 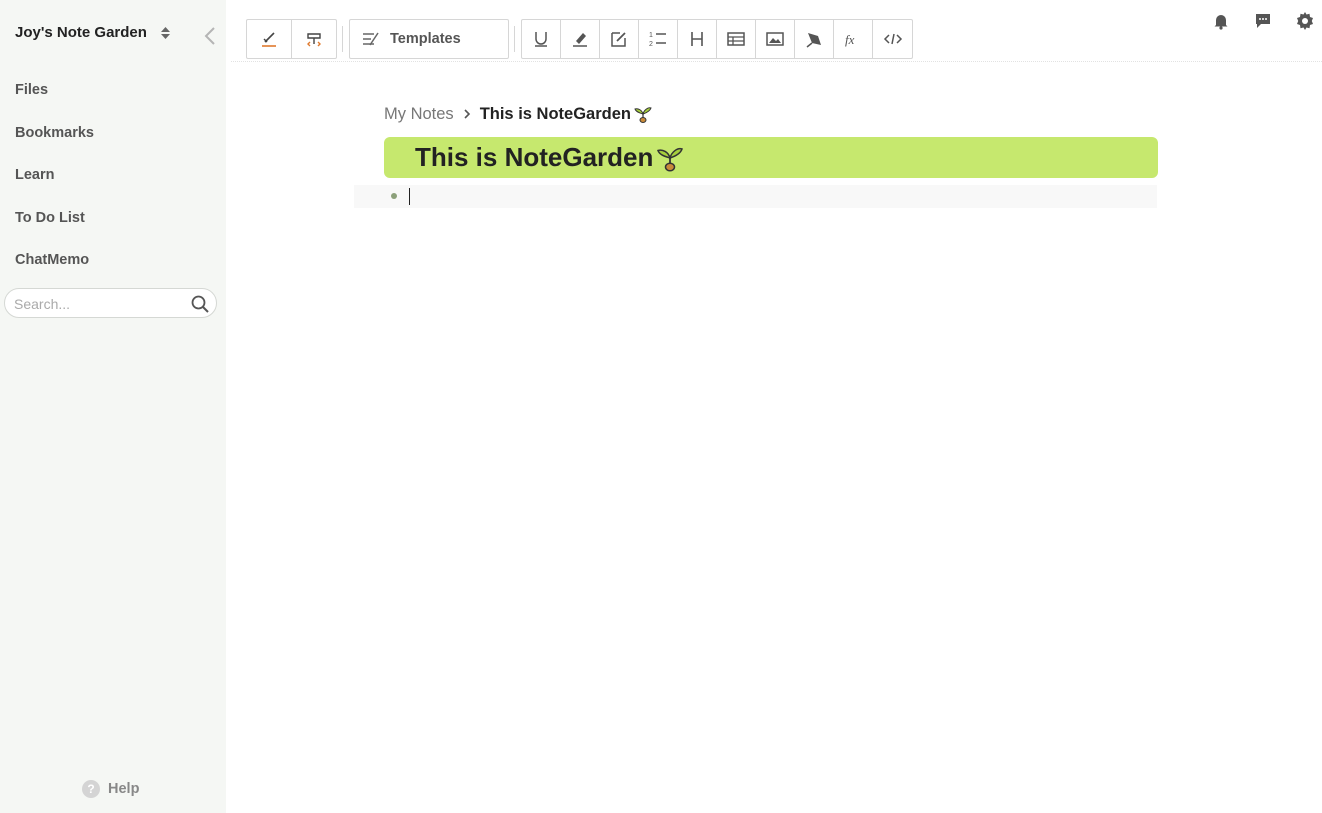 I want to click on numbered-list-icon: 12, so click(x=657, y=40).